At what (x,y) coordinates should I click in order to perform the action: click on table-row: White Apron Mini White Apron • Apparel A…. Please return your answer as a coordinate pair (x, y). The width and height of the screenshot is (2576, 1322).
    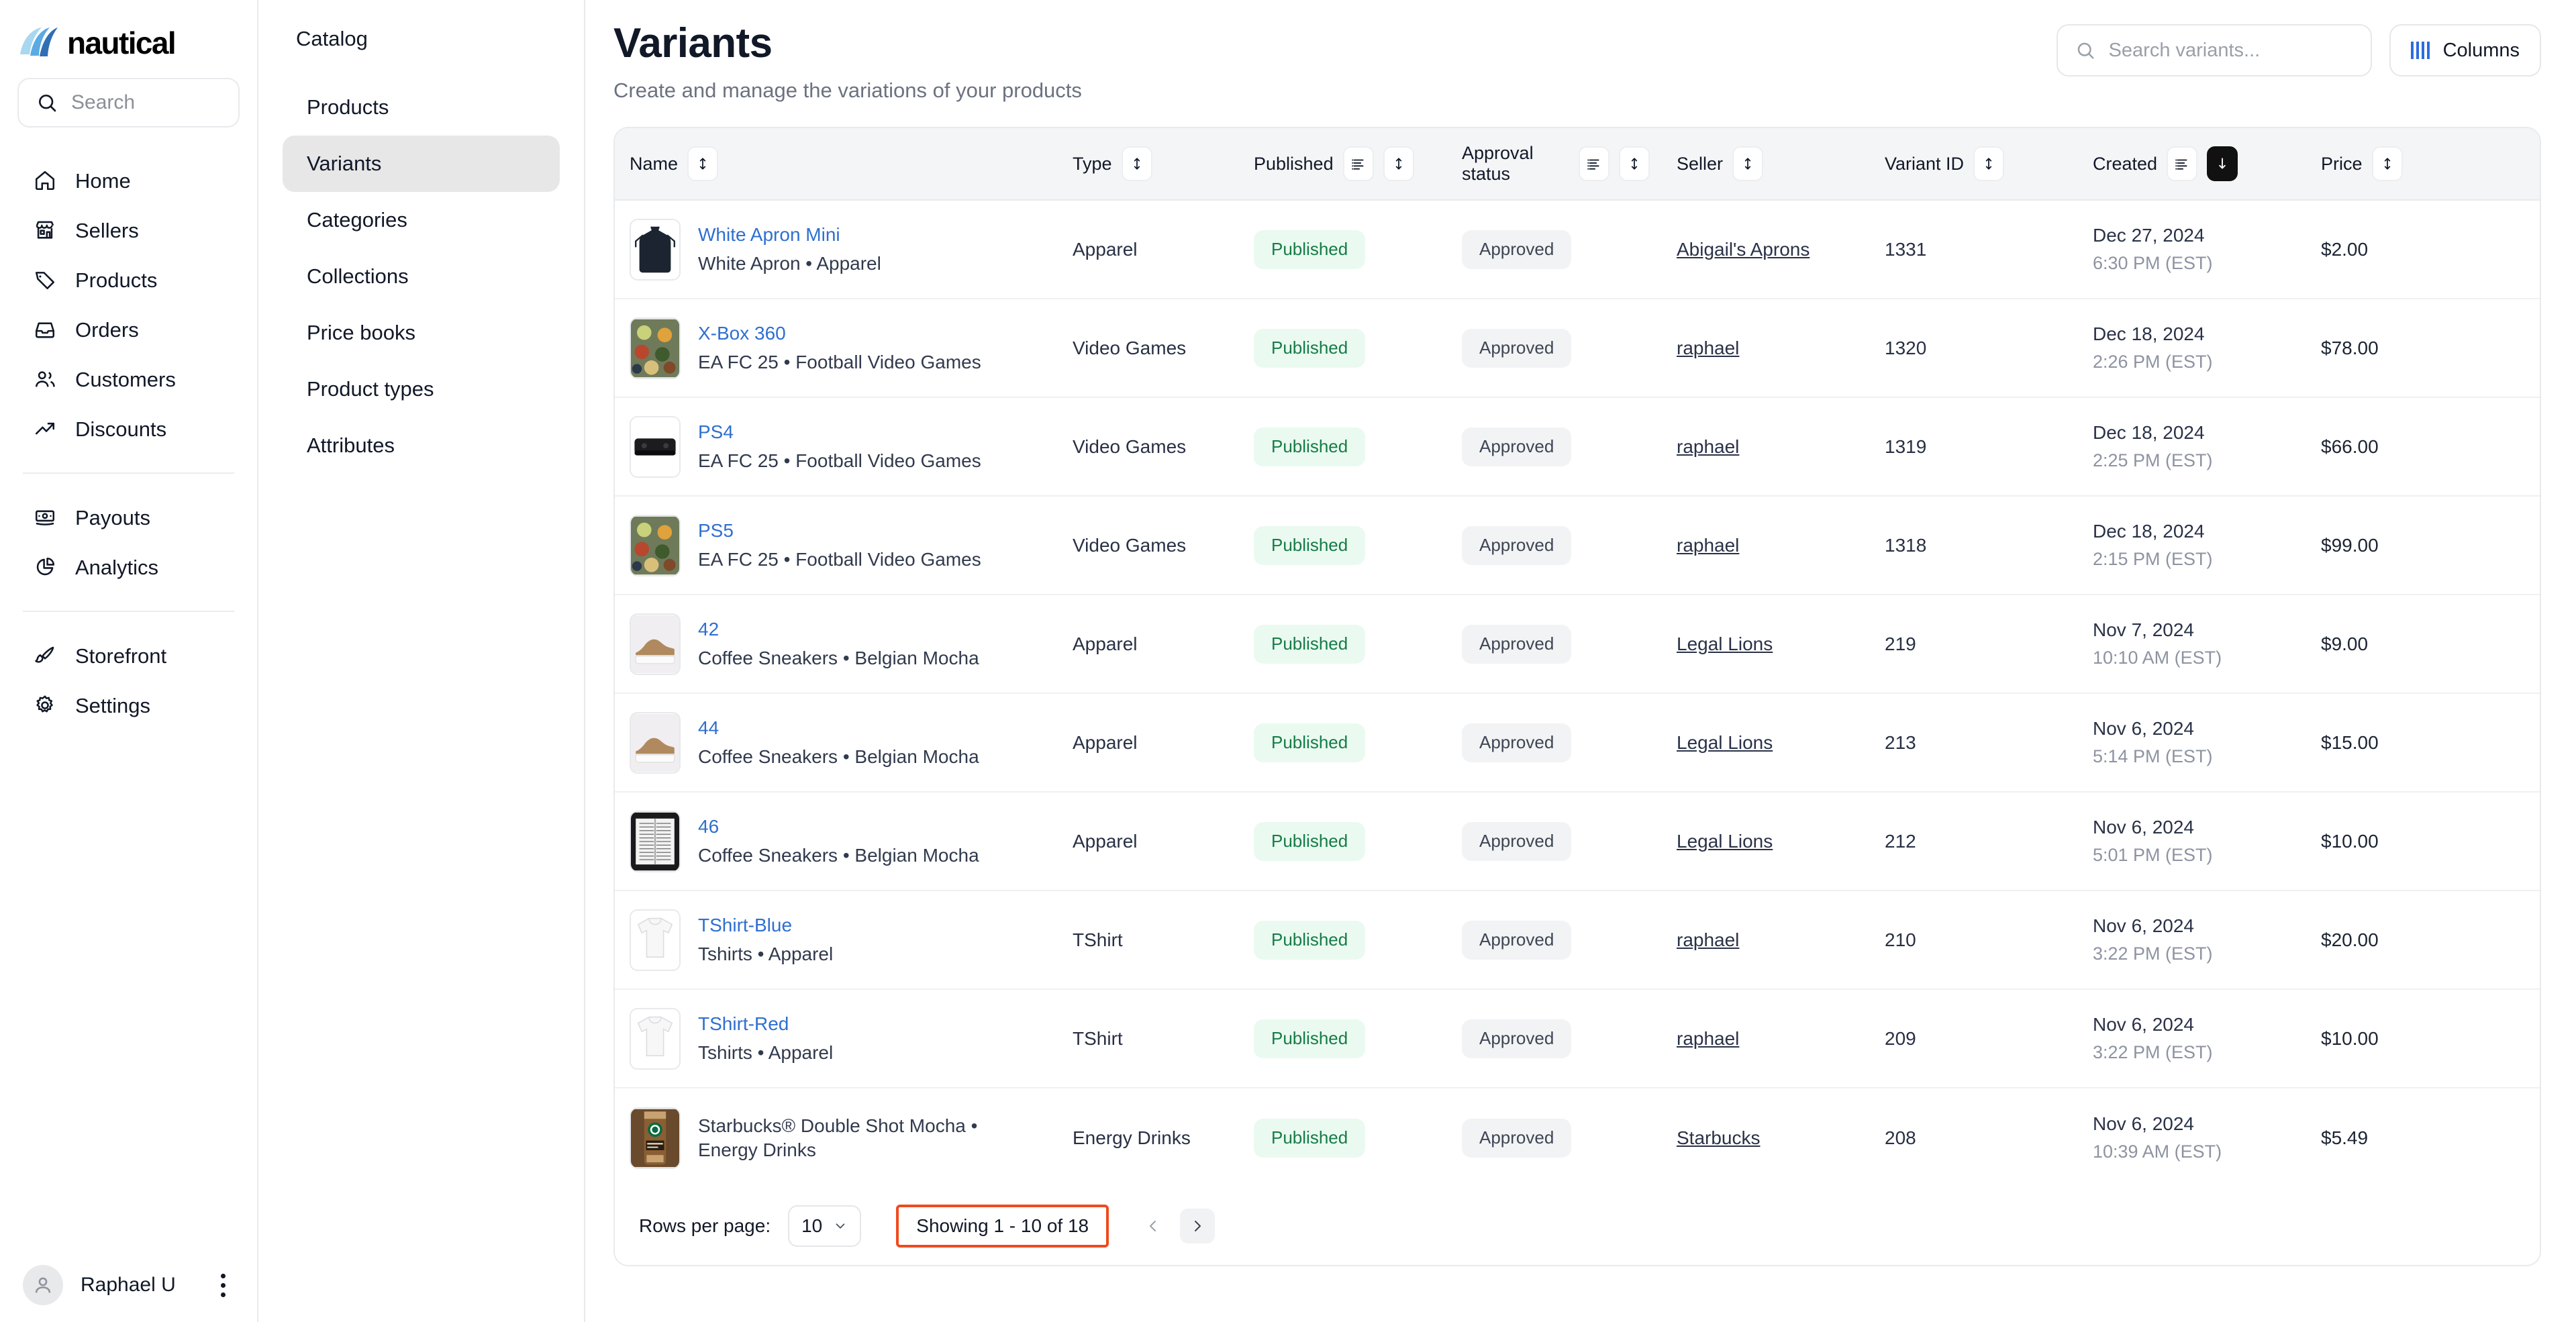
    Looking at the image, I should click on (1577, 250).